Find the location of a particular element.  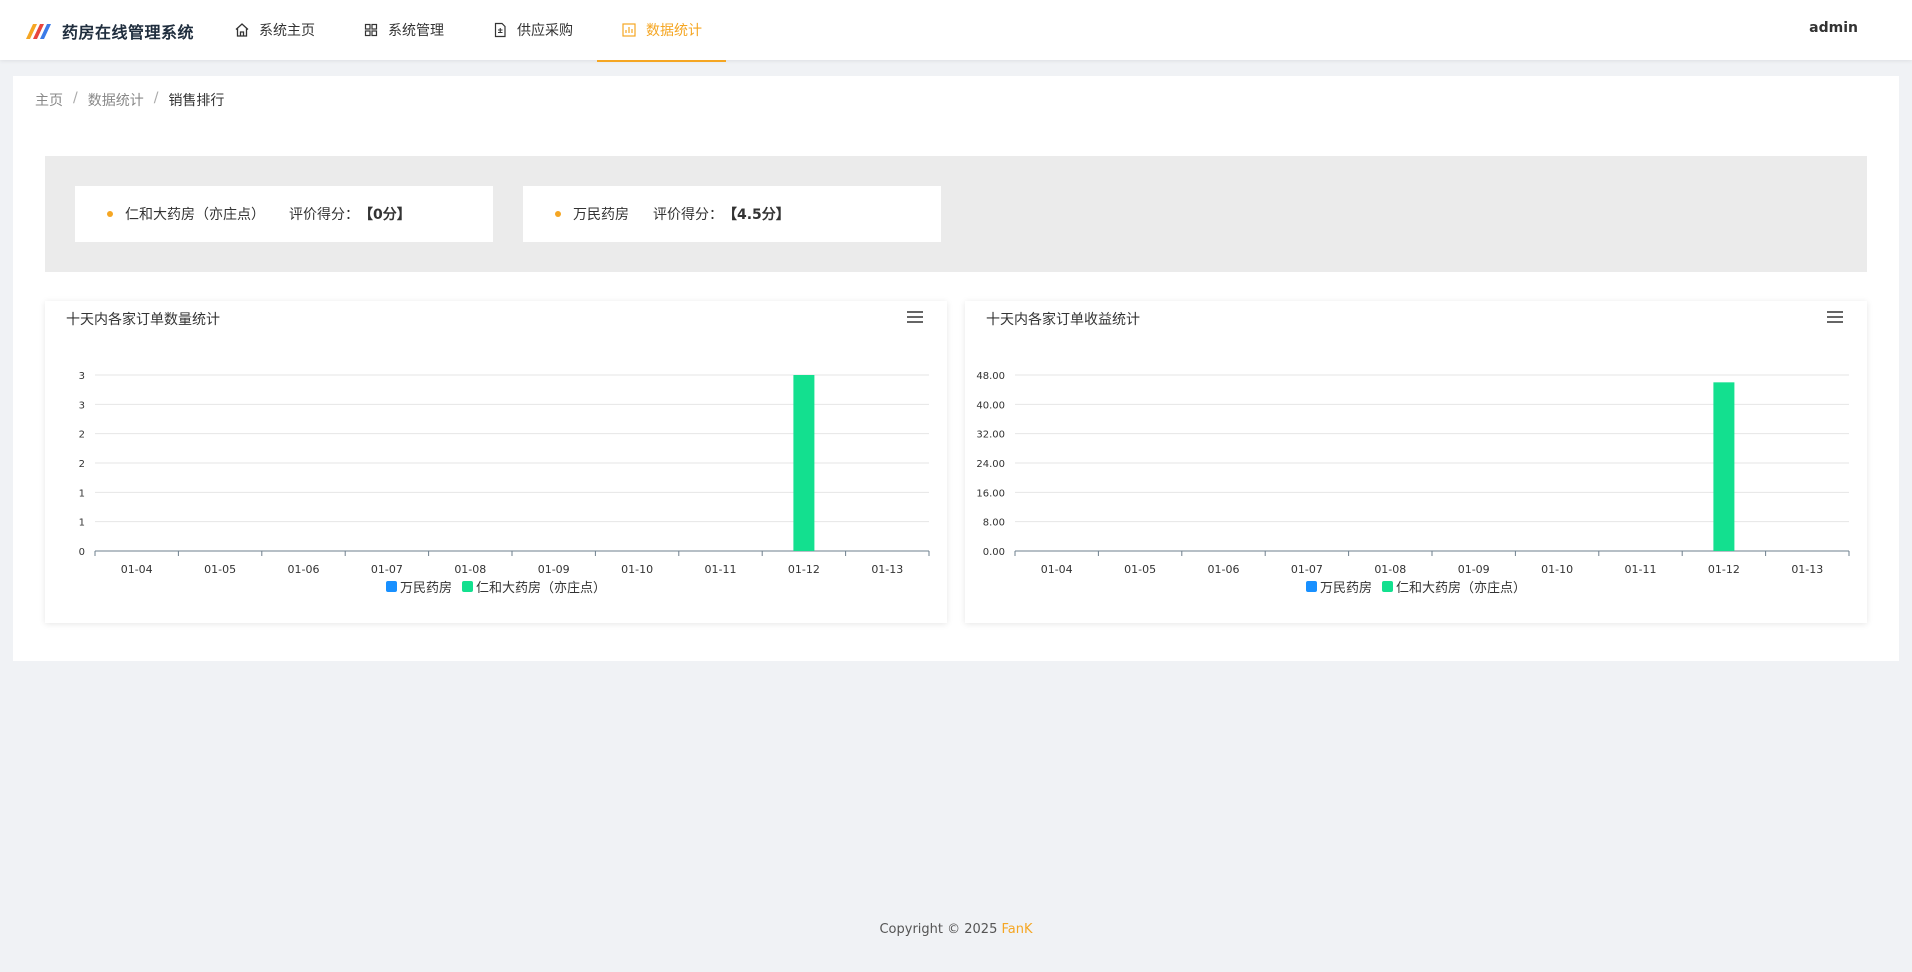

grid-icon is located at coordinates (371, 30).